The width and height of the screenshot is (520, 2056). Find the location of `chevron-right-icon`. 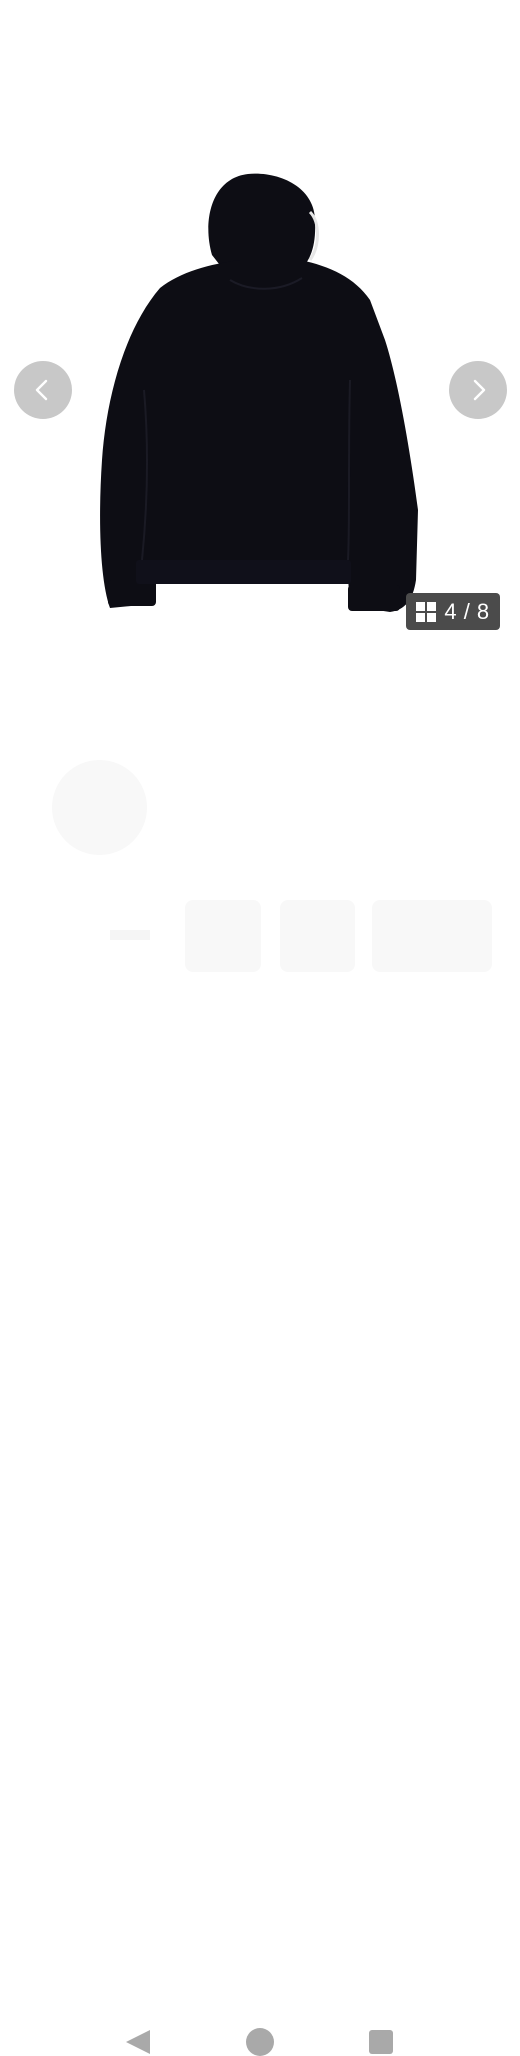

chevron-right-icon is located at coordinates (479, 390).